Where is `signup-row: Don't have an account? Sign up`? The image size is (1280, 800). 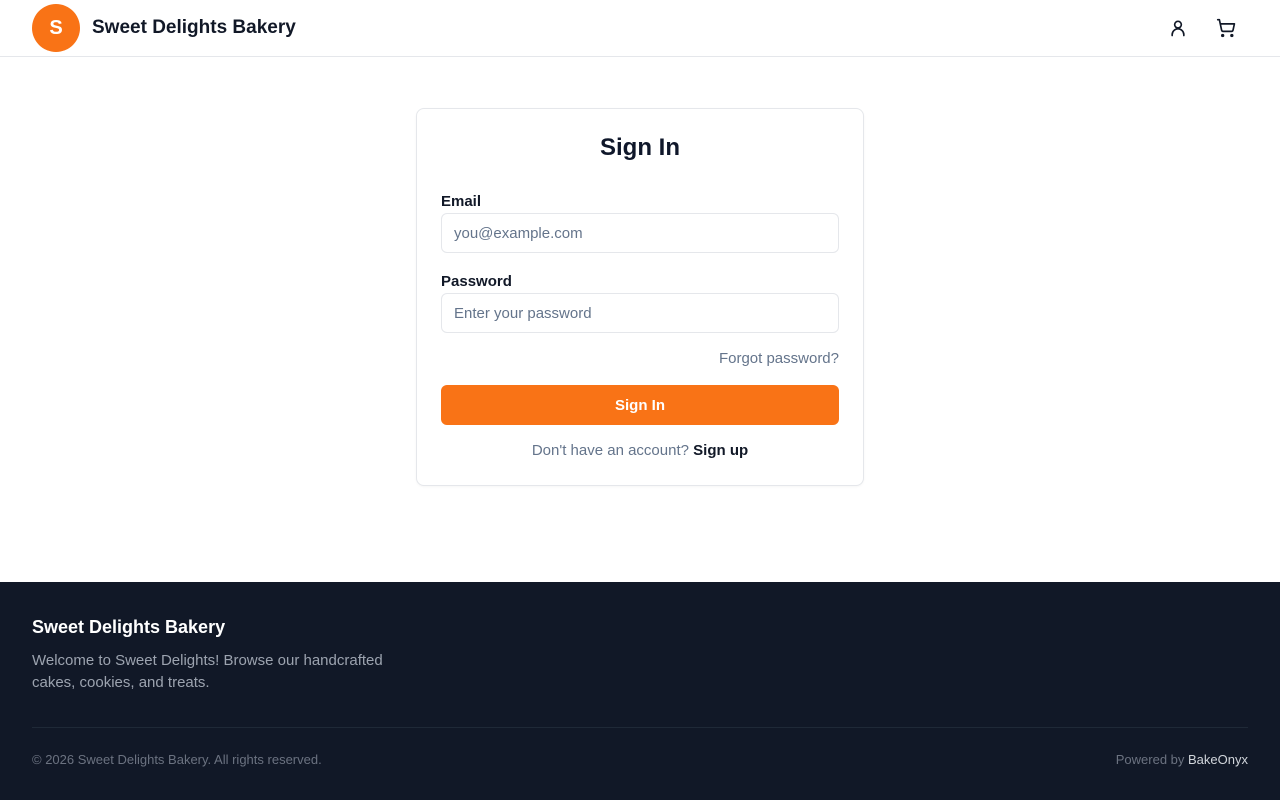
signup-row: Don't have an account? Sign up is located at coordinates (640, 450).